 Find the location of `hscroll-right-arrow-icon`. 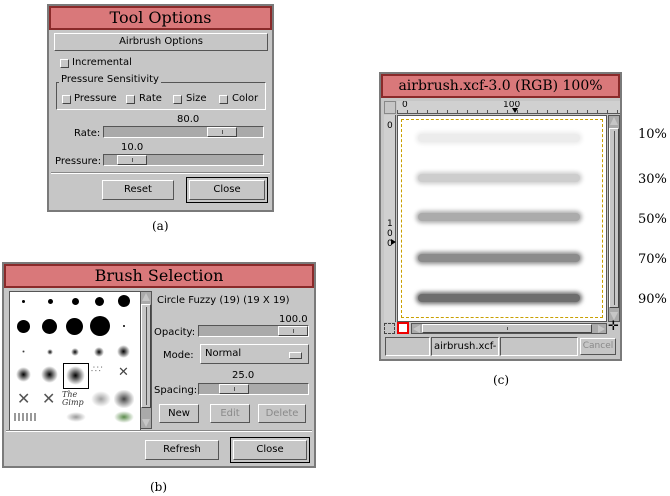

hscroll-right-arrow-icon is located at coordinates (601, 329).